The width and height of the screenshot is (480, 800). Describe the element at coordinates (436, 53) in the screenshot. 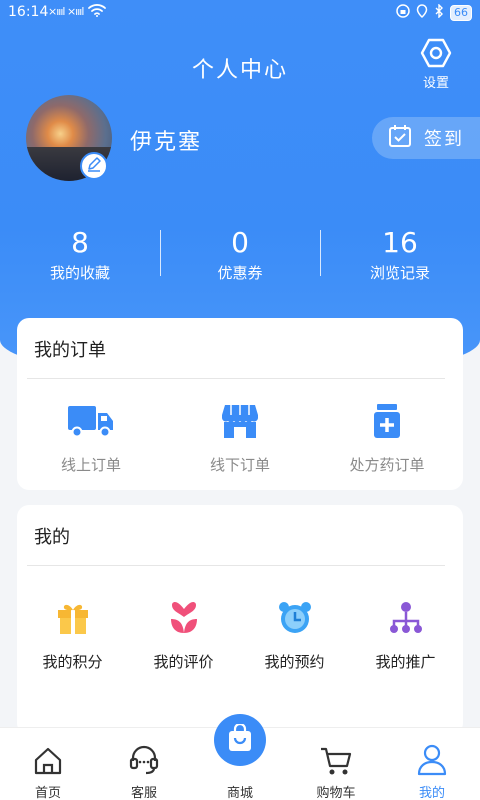

I see `settings-hexagon-icon` at that location.